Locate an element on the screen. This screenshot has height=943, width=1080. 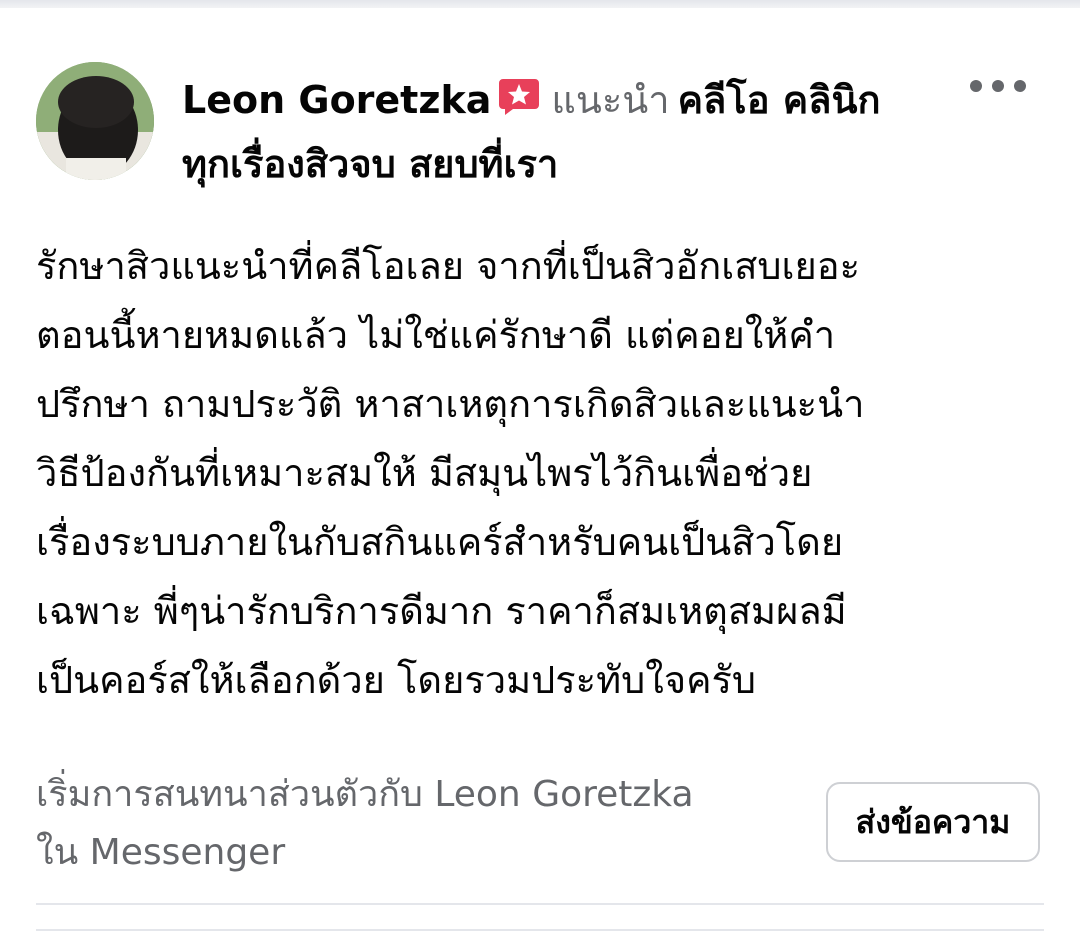
more-options-button is located at coordinates (998, 86).